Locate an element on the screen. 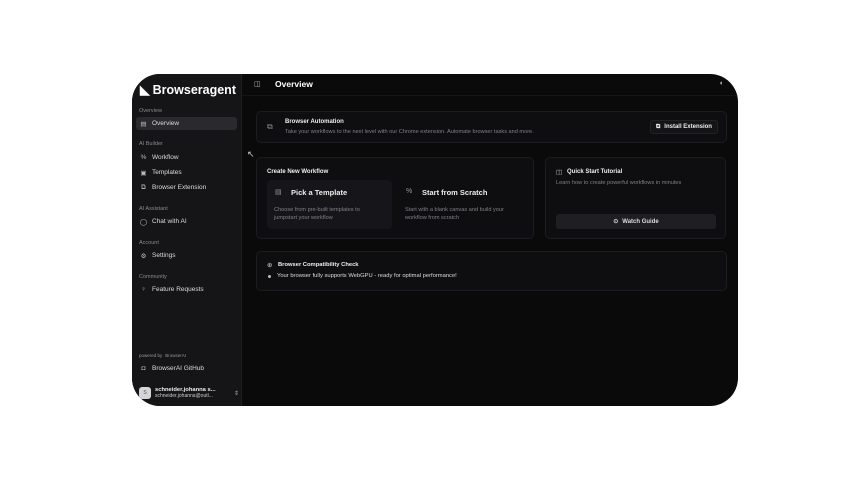 The height and width of the screenshot is (480, 854). play-circle-icon: ⊙ is located at coordinates (616, 222).